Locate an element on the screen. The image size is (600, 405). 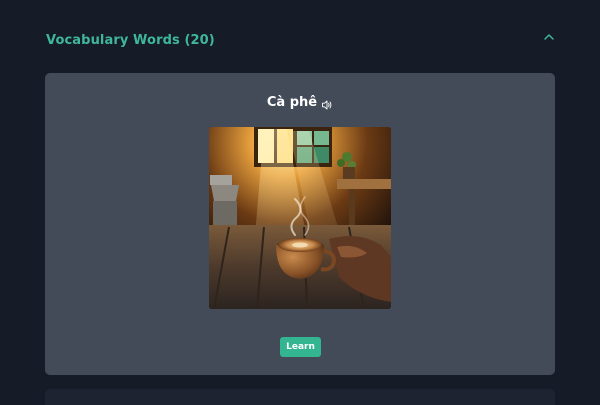
section-title: Vocabulary Words (20) is located at coordinates (130, 40).